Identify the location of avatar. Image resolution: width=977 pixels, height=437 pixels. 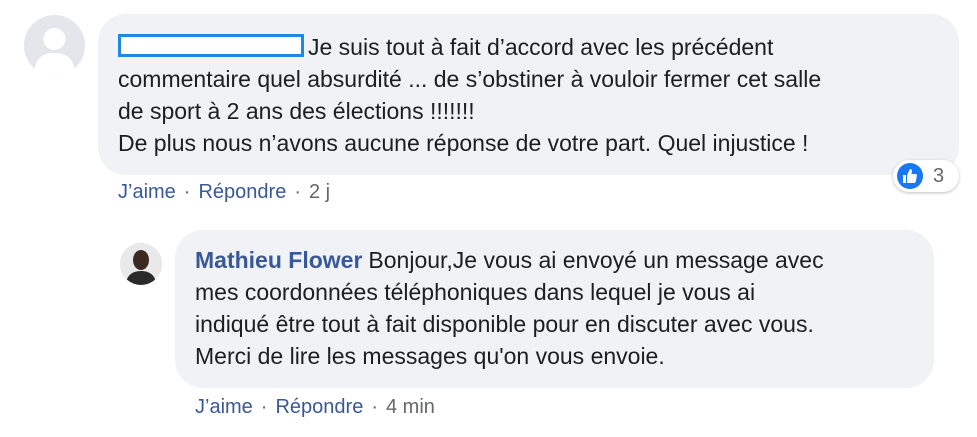
(141, 264).